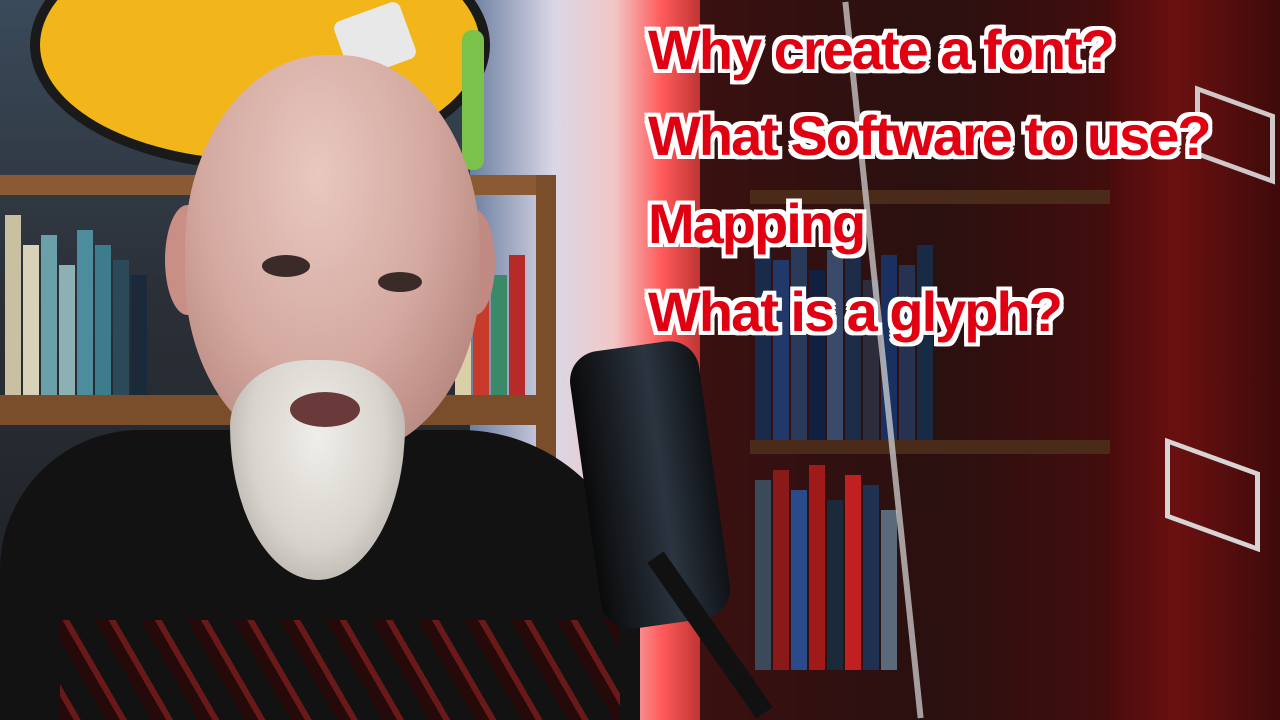 The width and height of the screenshot is (1280, 720). What do you see at coordinates (325, 409) in the screenshot?
I see `mouth` at bounding box center [325, 409].